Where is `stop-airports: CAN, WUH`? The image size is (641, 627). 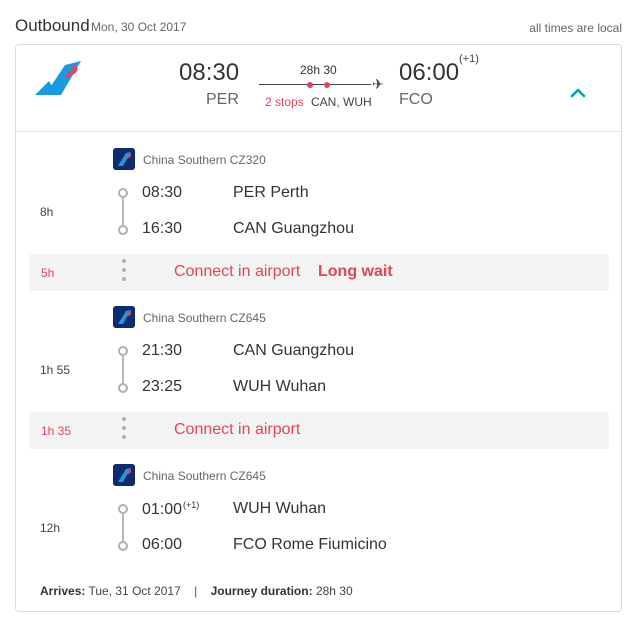 stop-airports: CAN, WUH is located at coordinates (341, 102).